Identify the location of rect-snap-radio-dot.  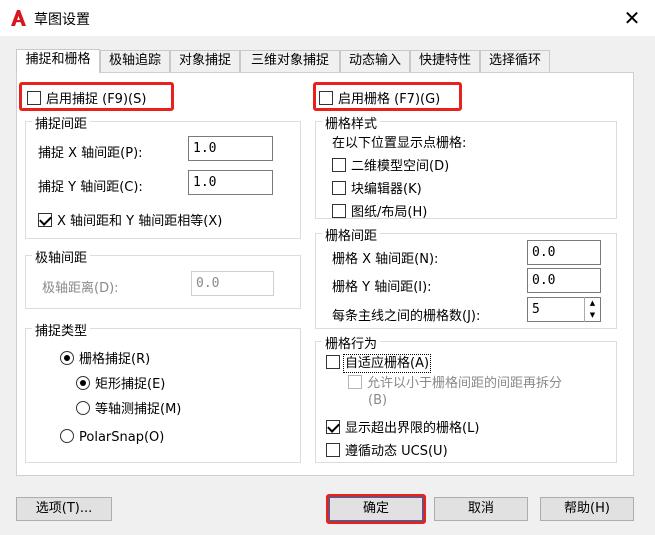
(83, 383).